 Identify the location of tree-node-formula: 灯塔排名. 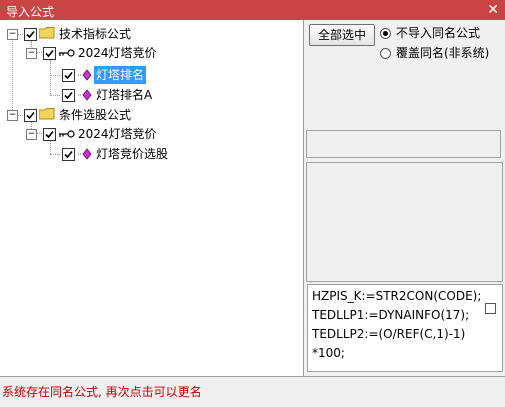
(150, 75).